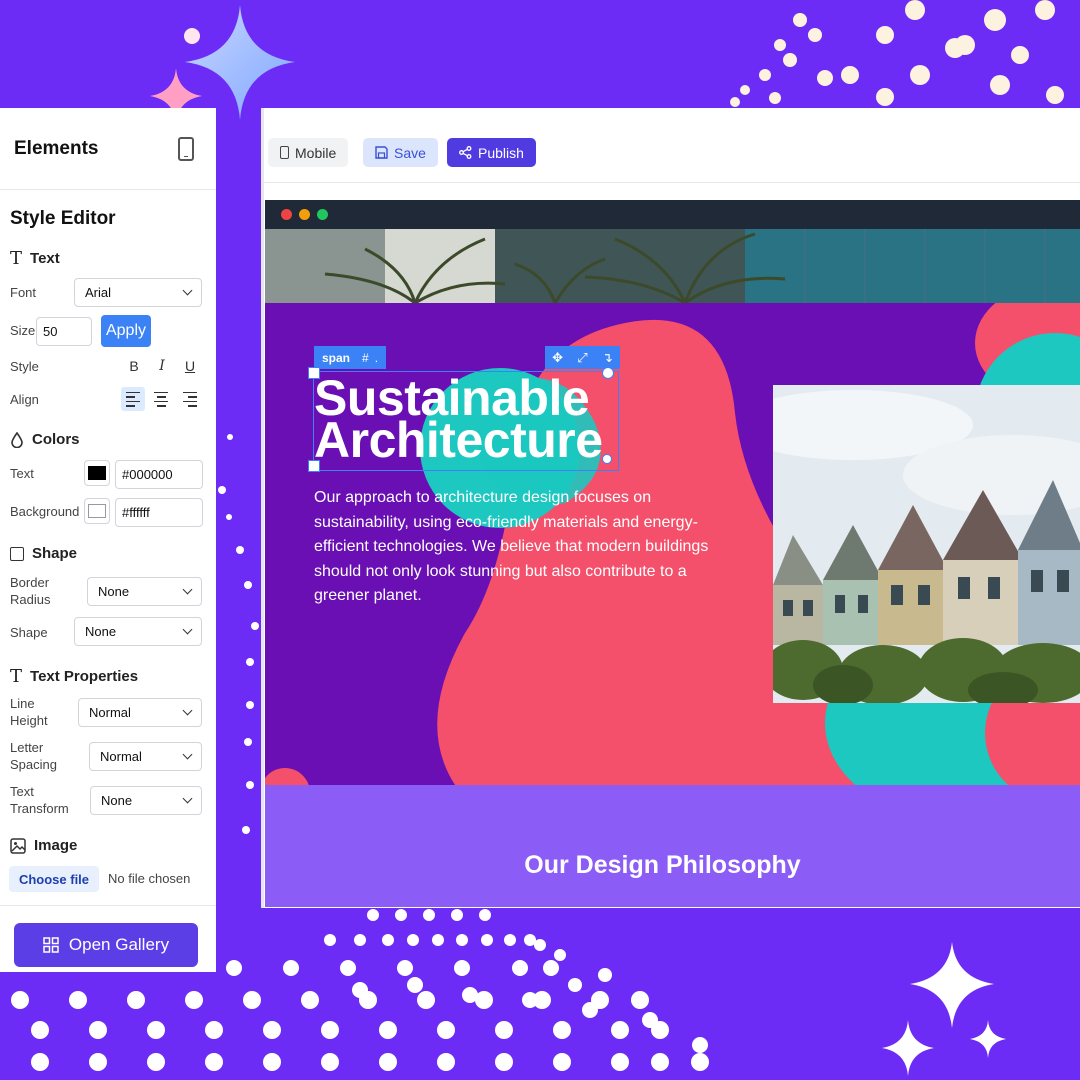  I want to click on background-color-swatch, so click(97, 511).